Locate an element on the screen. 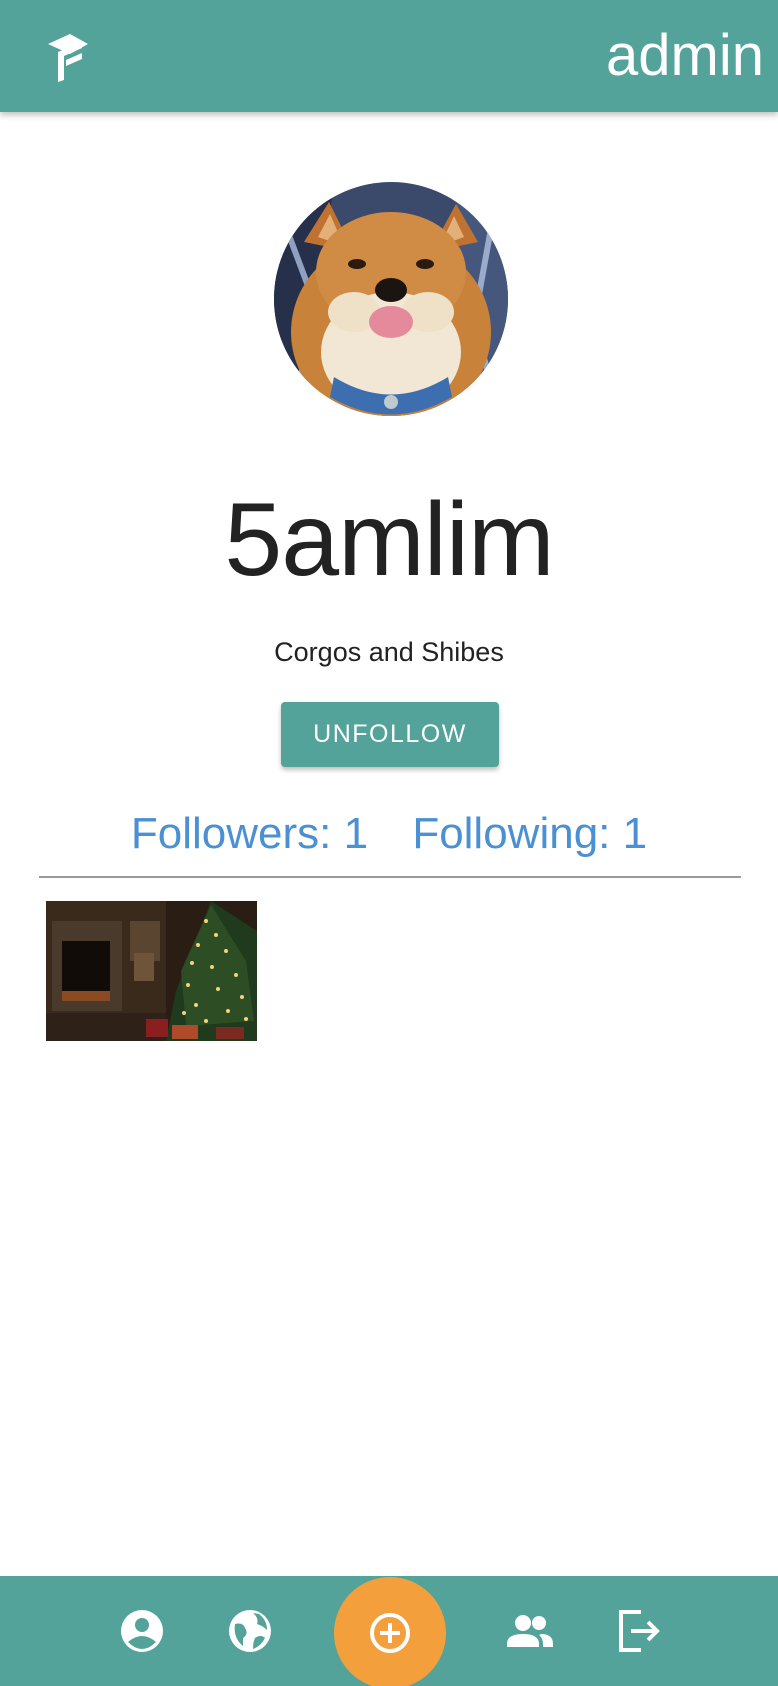  app-logo-icon is located at coordinates (69, 57).